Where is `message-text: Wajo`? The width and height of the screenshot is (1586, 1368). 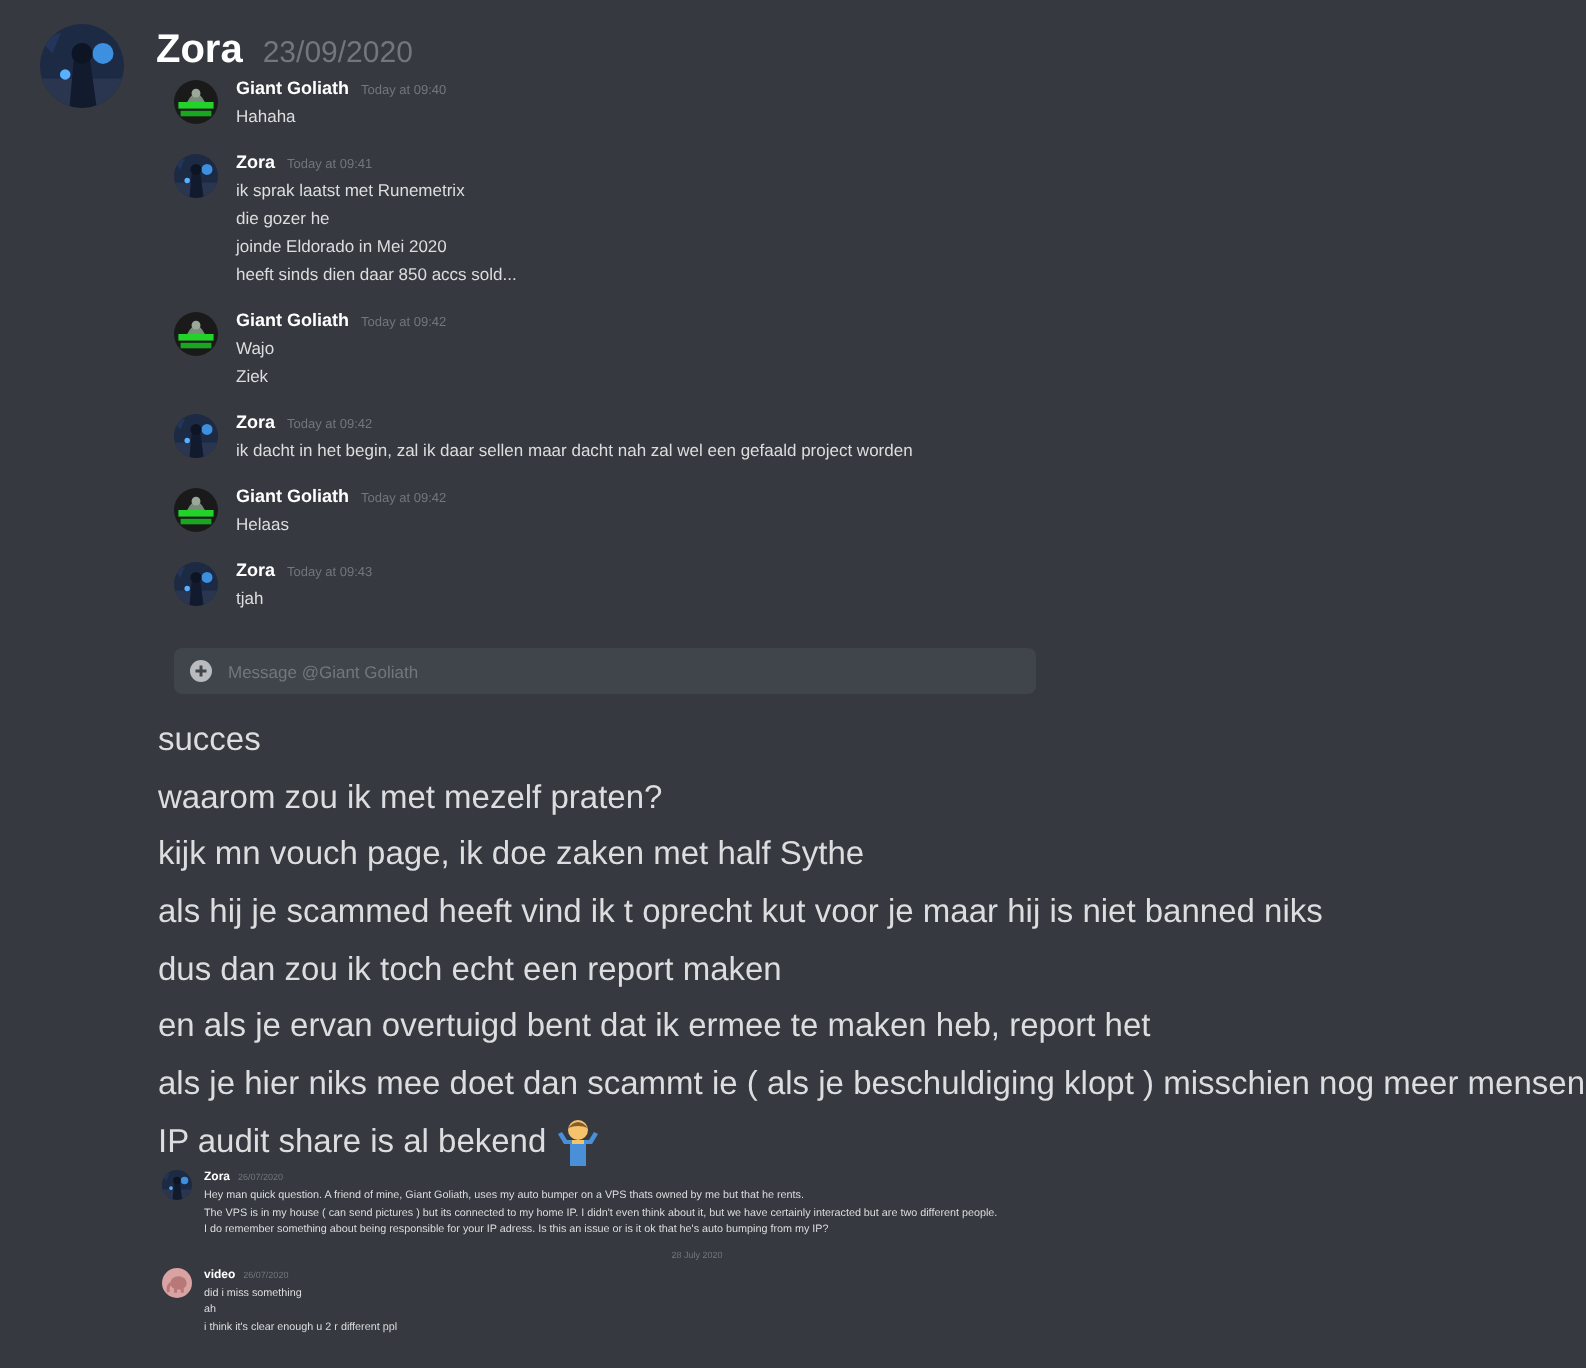 message-text: Wajo is located at coordinates (256, 349).